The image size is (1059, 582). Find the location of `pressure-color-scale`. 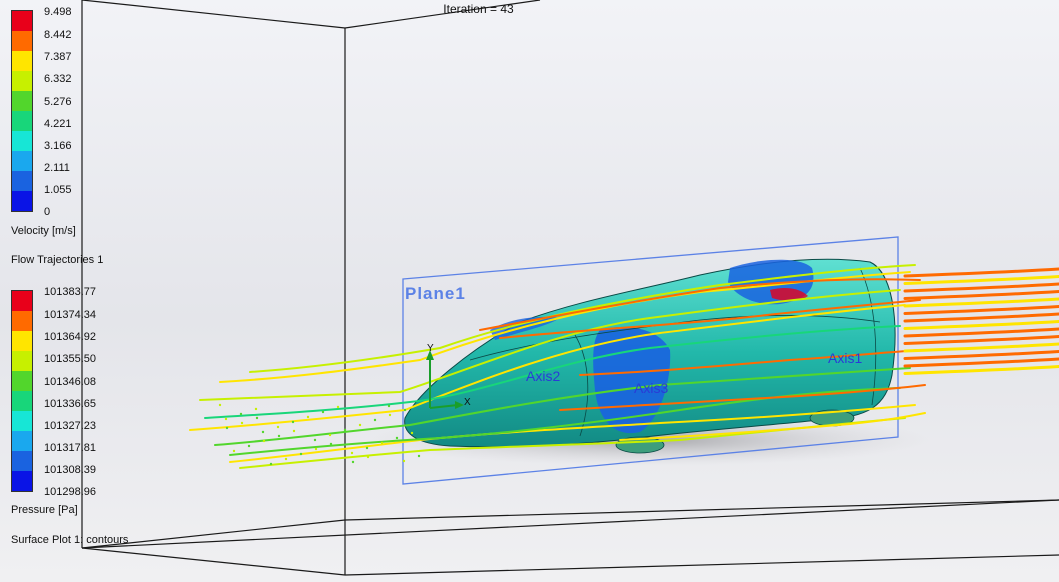

pressure-color-scale is located at coordinates (22, 391).